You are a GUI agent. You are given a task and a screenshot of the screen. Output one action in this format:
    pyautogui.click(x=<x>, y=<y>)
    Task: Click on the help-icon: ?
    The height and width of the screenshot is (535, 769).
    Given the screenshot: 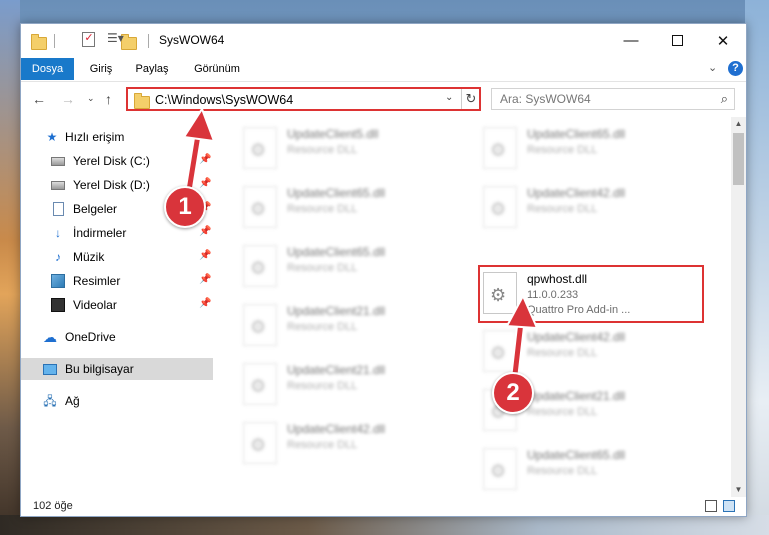 What is the action you would take?
    pyautogui.click(x=735, y=68)
    